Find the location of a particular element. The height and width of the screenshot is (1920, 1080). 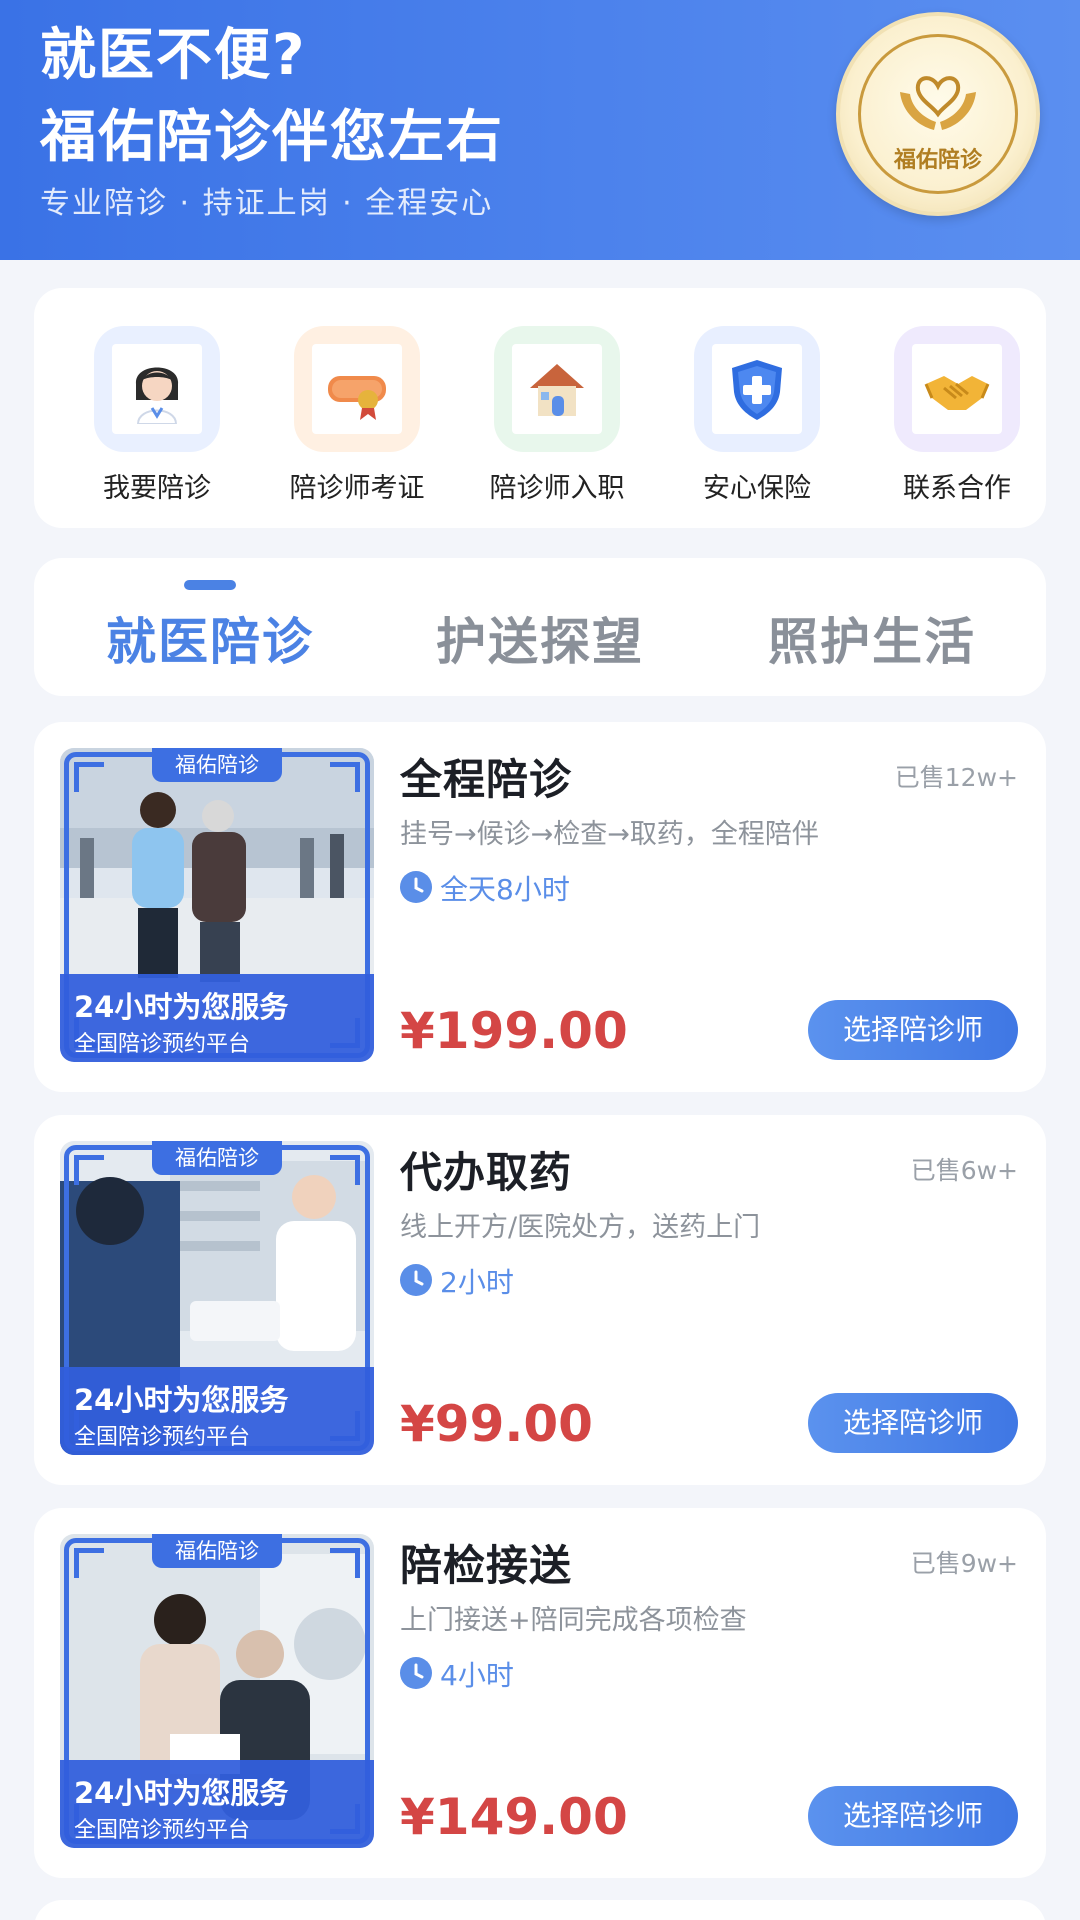

quick-item-label: 陪诊师入职 is located at coordinates (557, 488).